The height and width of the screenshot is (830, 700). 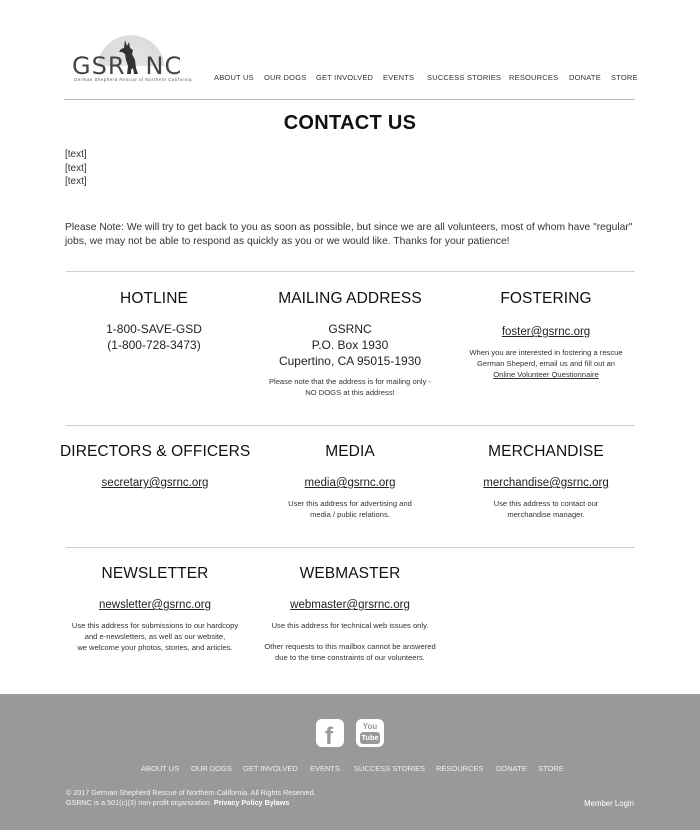 I want to click on mailing-address-title: MAILING ADDRESS, so click(x=350, y=298).